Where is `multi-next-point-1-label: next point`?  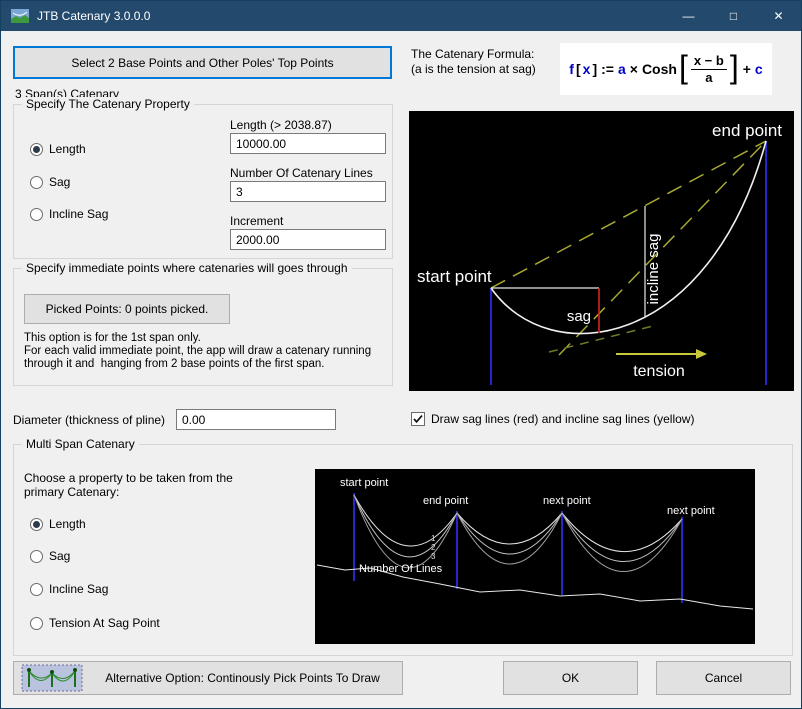
multi-next-point-1-label: next point is located at coordinates (567, 501).